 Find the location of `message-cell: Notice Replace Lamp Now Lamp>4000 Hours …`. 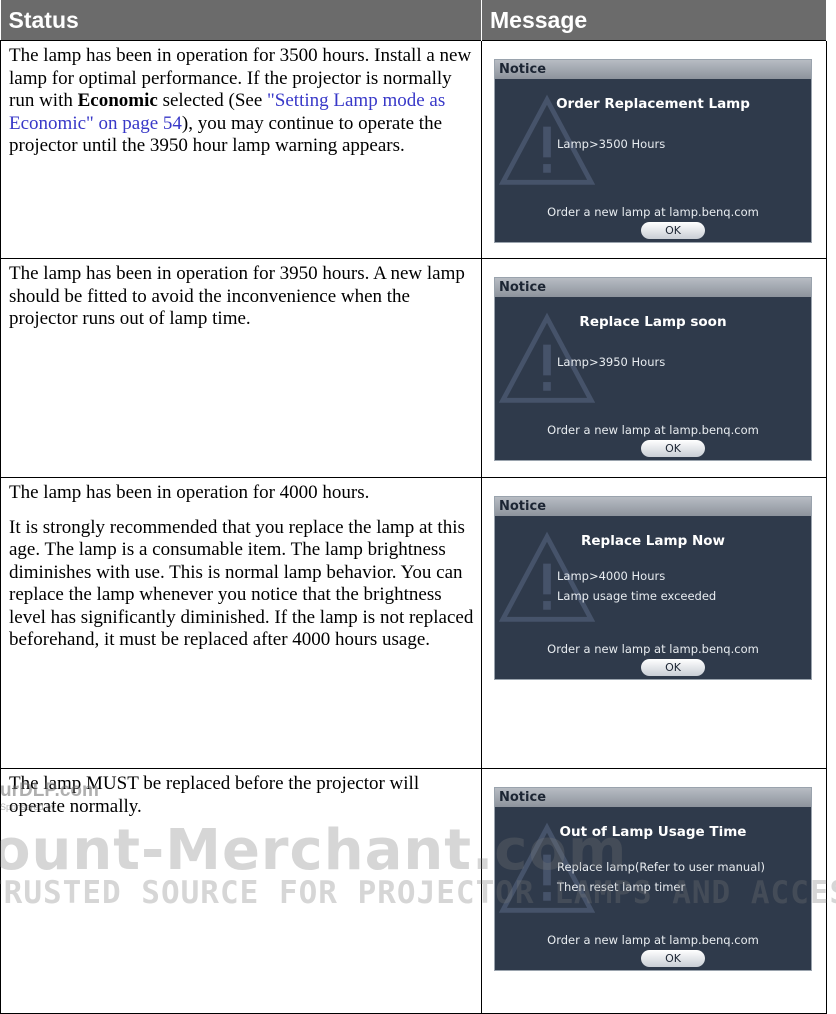

message-cell: Notice Replace Lamp Now Lamp>4000 Hours … is located at coordinates (654, 623).